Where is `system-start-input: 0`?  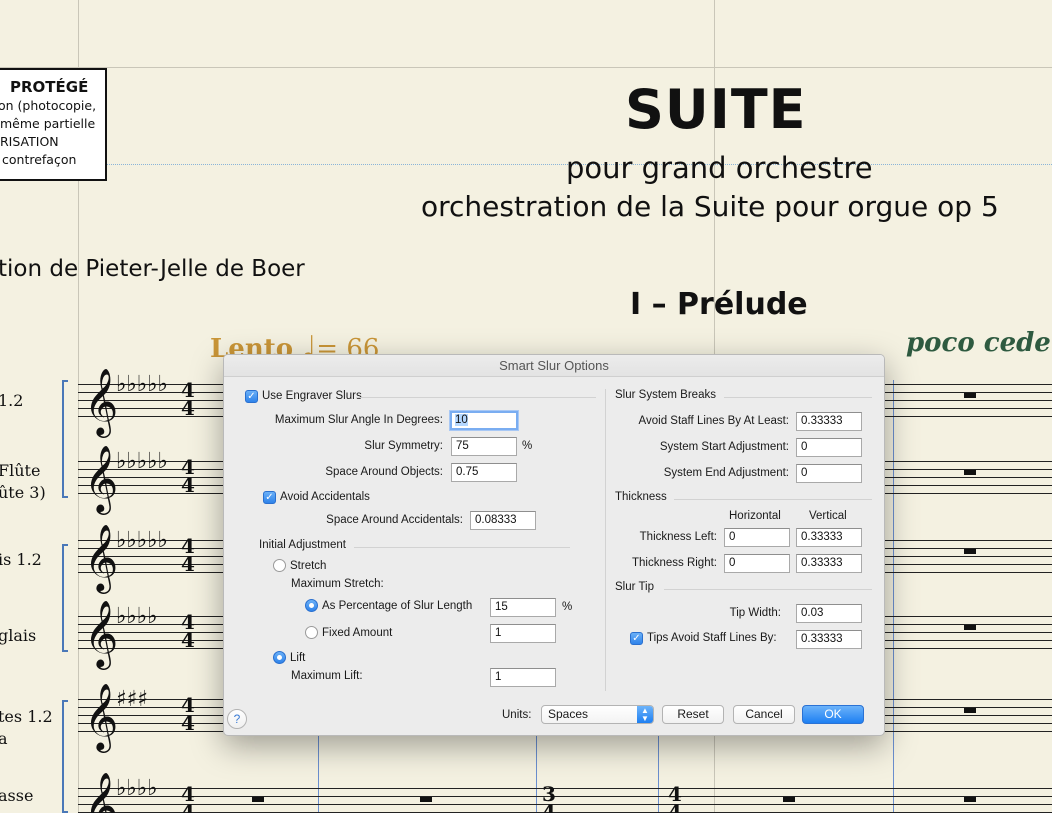
system-start-input: 0 is located at coordinates (829, 447).